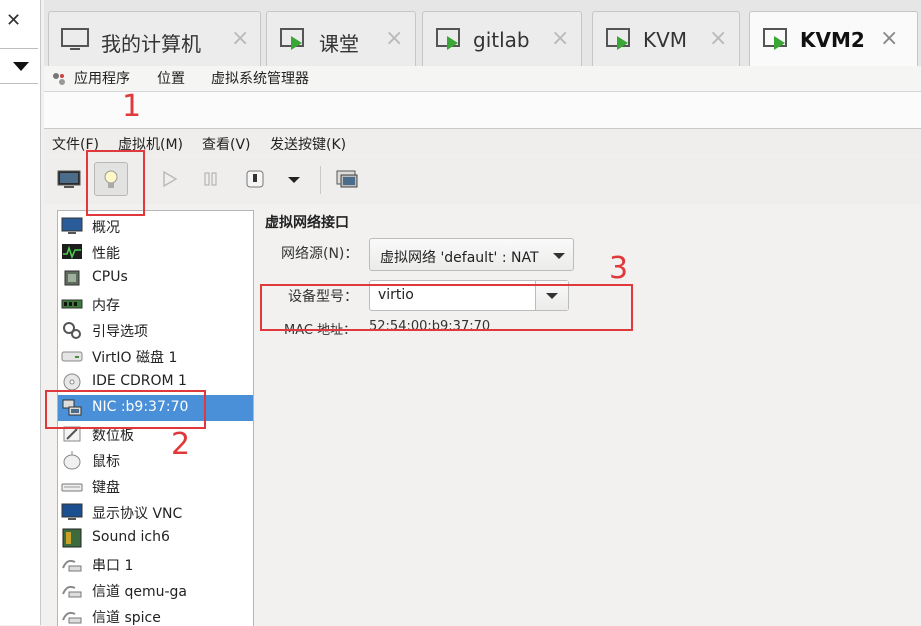 This screenshot has height=626, width=921. What do you see at coordinates (307, 223) in the screenshot?
I see `details-title: 虚拟网络接口` at bounding box center [307, 223].